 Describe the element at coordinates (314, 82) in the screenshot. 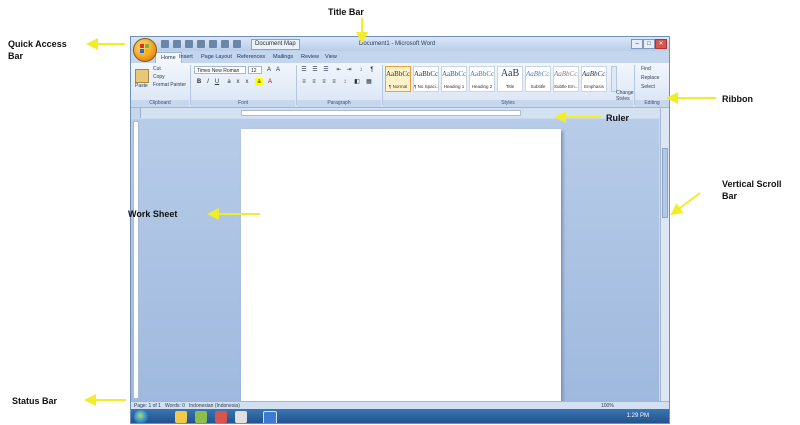

I see `align-center-icon: ≡` at that location.